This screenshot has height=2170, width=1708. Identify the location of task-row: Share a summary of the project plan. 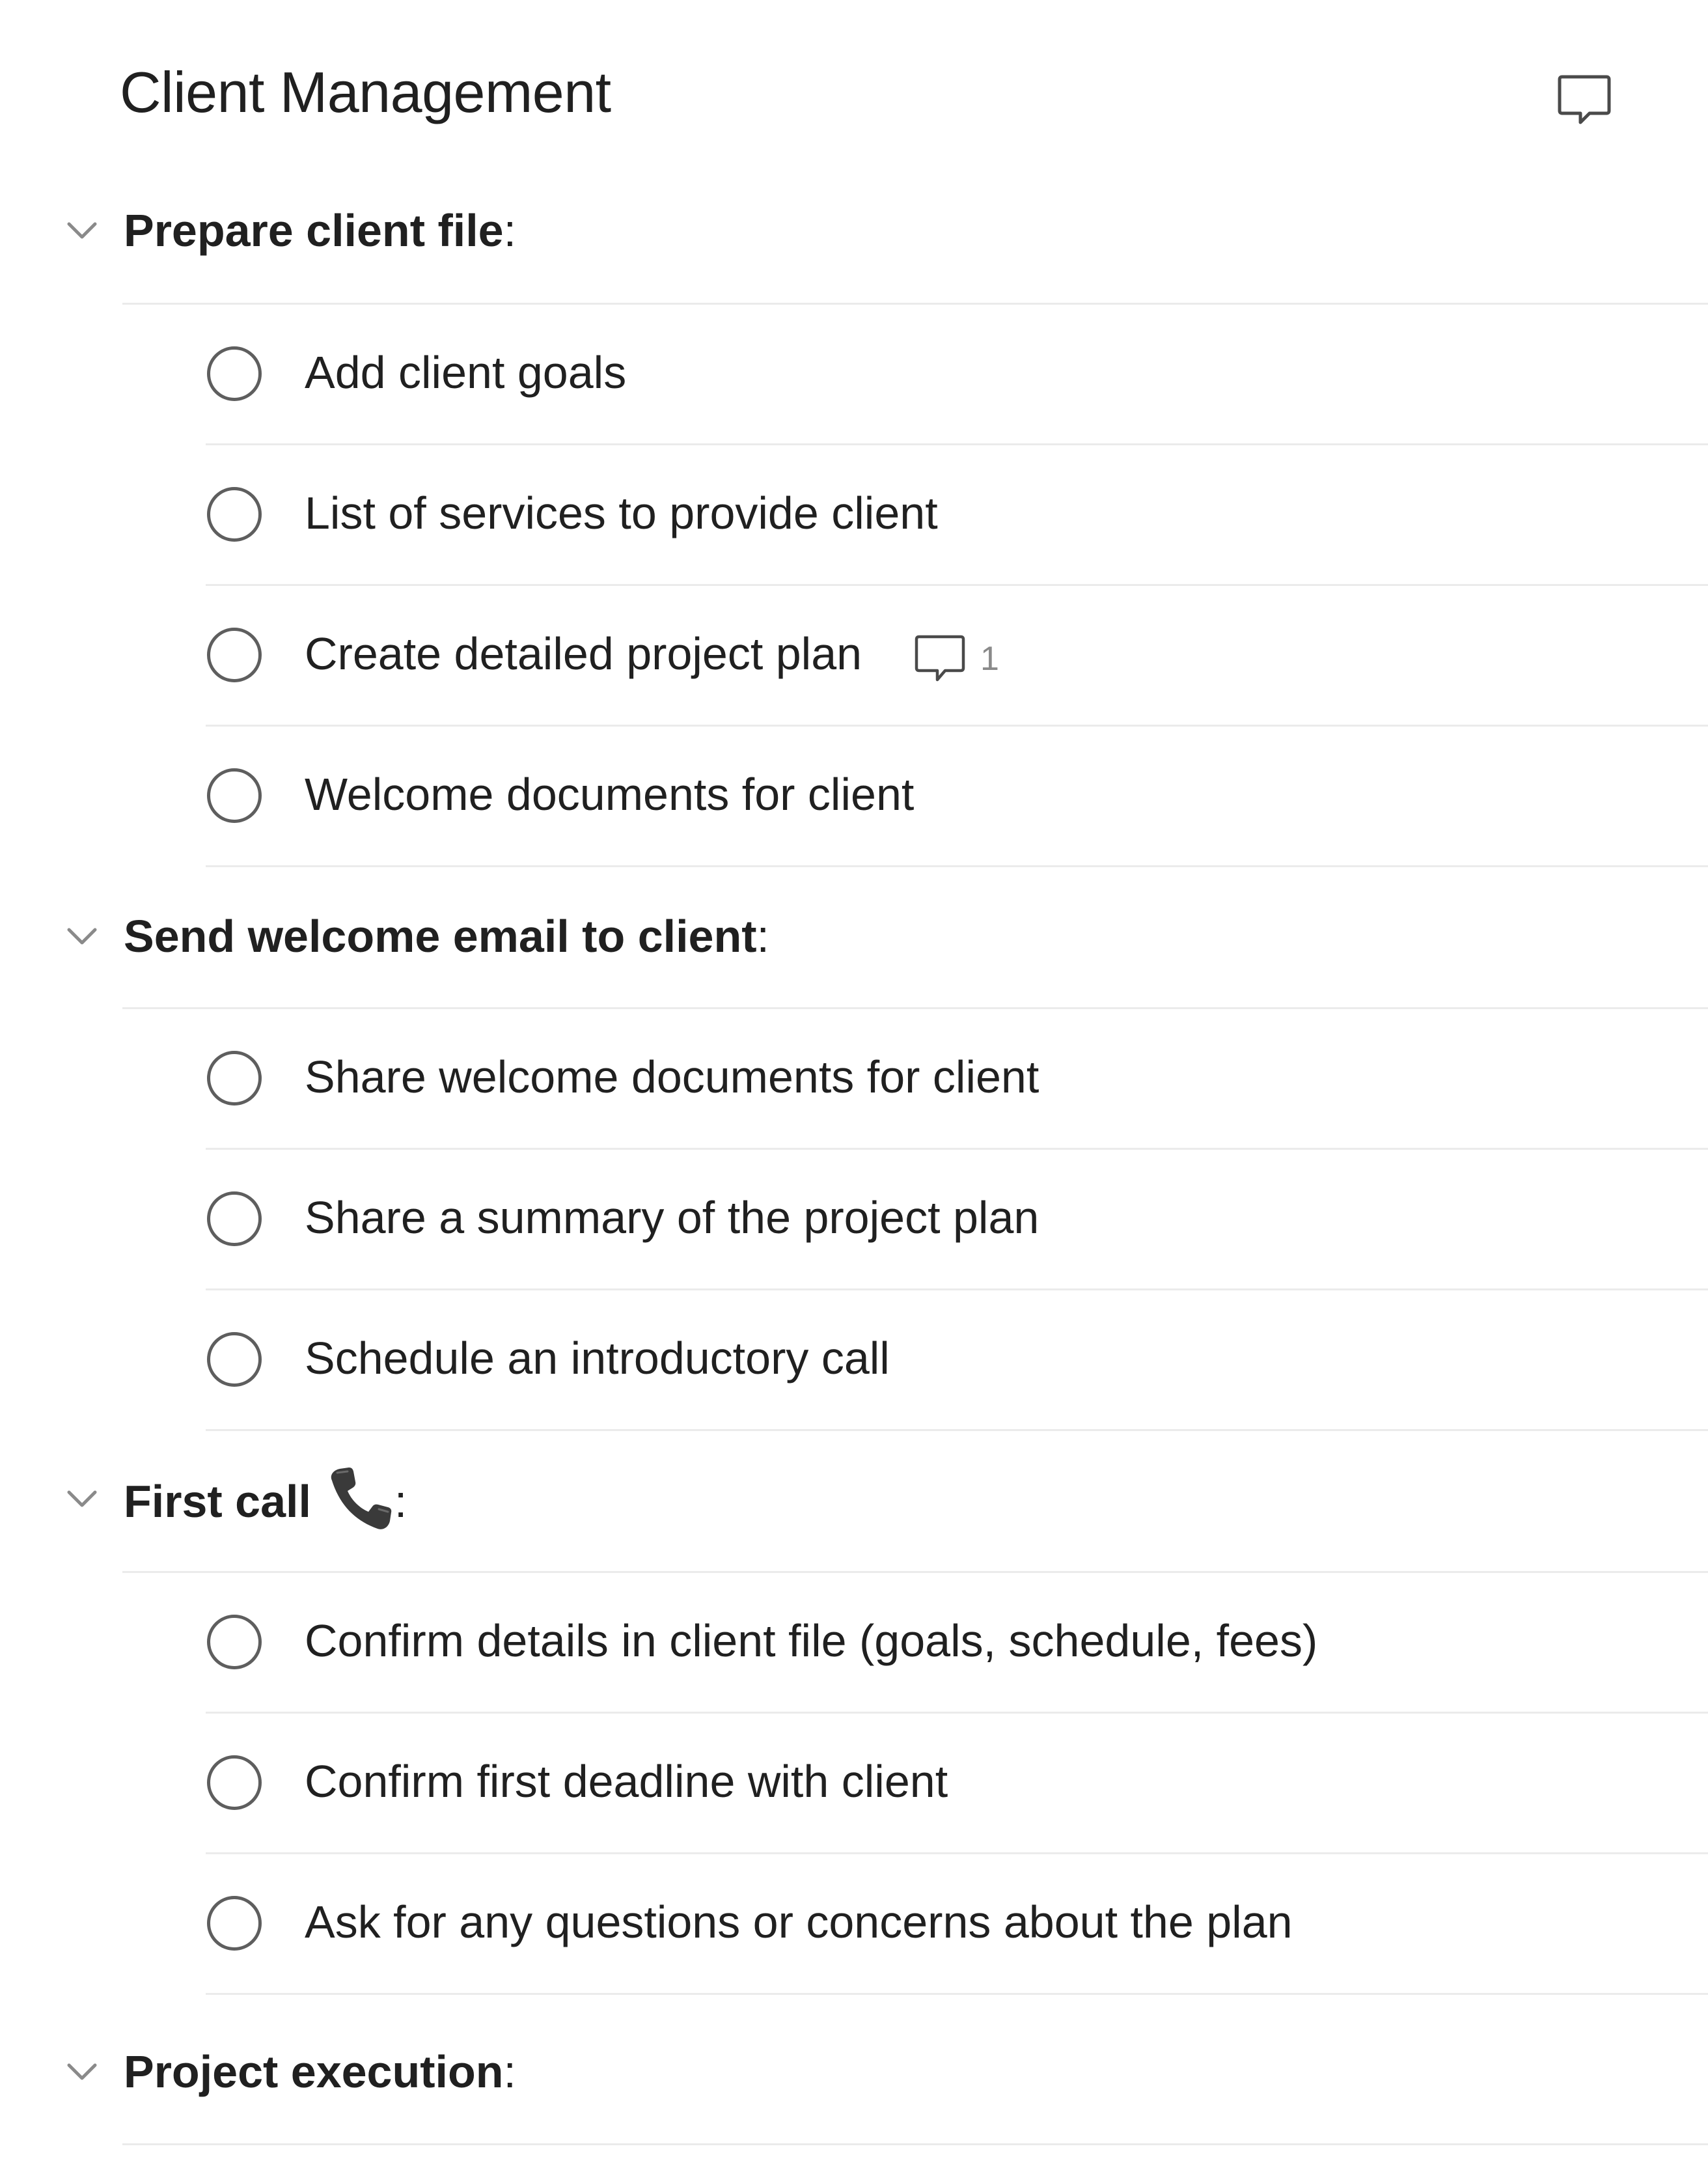
(854, 1221).